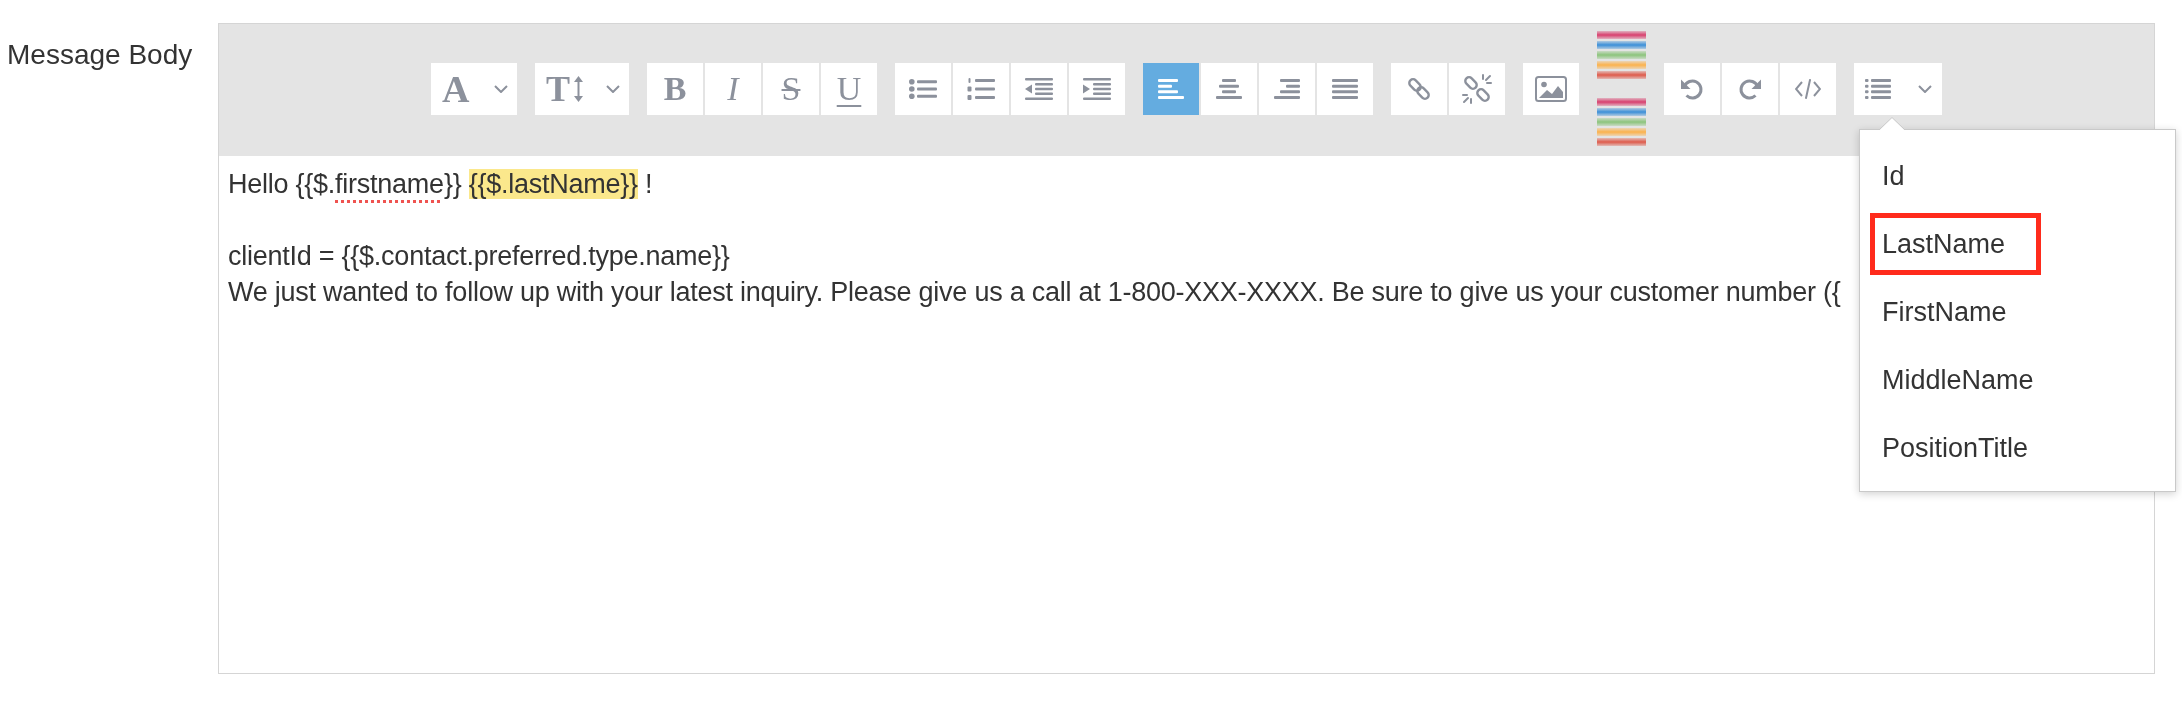 Image resolution: width=2182 pixels, height=722 pixels. I want to click on field-label: Message Body, so click(100, 55).